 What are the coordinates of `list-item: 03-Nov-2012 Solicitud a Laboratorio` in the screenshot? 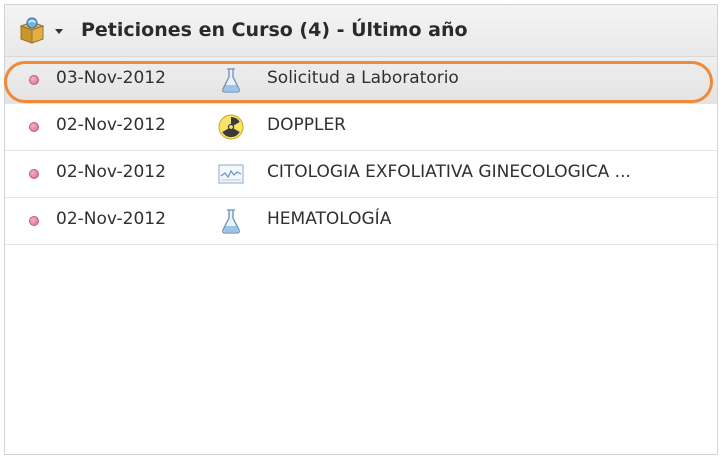 It's located at (360, 80).